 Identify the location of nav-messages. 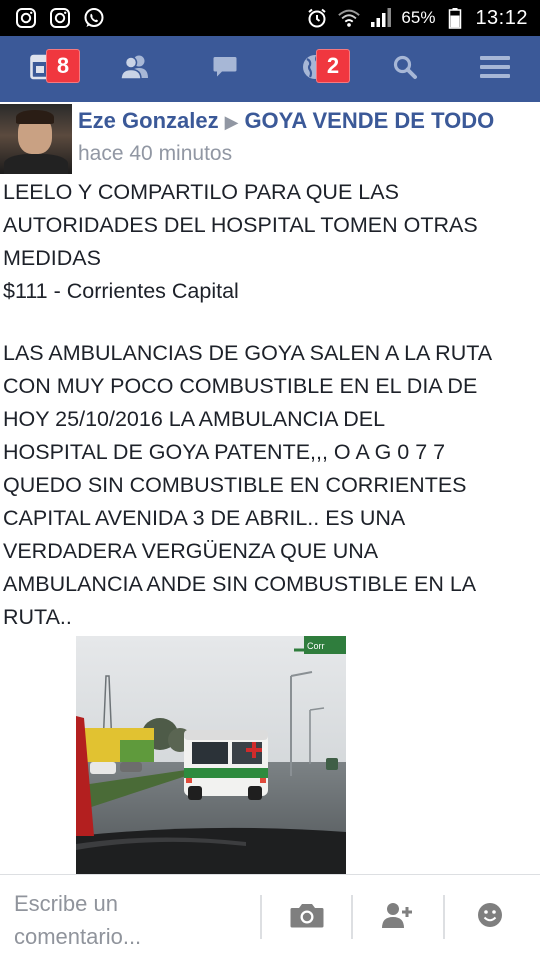
(225, 69).